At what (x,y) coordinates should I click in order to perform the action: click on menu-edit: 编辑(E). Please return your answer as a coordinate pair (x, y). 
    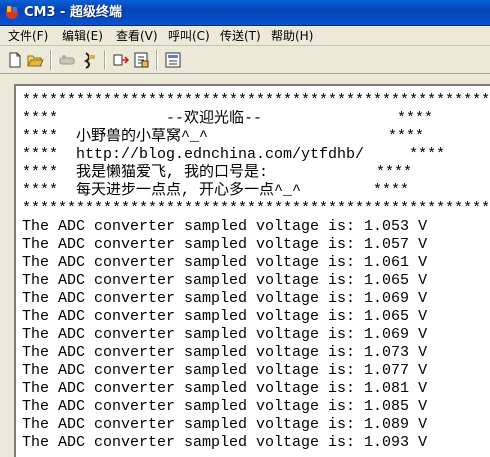
    Looking at the image, I should click on (82, 36).